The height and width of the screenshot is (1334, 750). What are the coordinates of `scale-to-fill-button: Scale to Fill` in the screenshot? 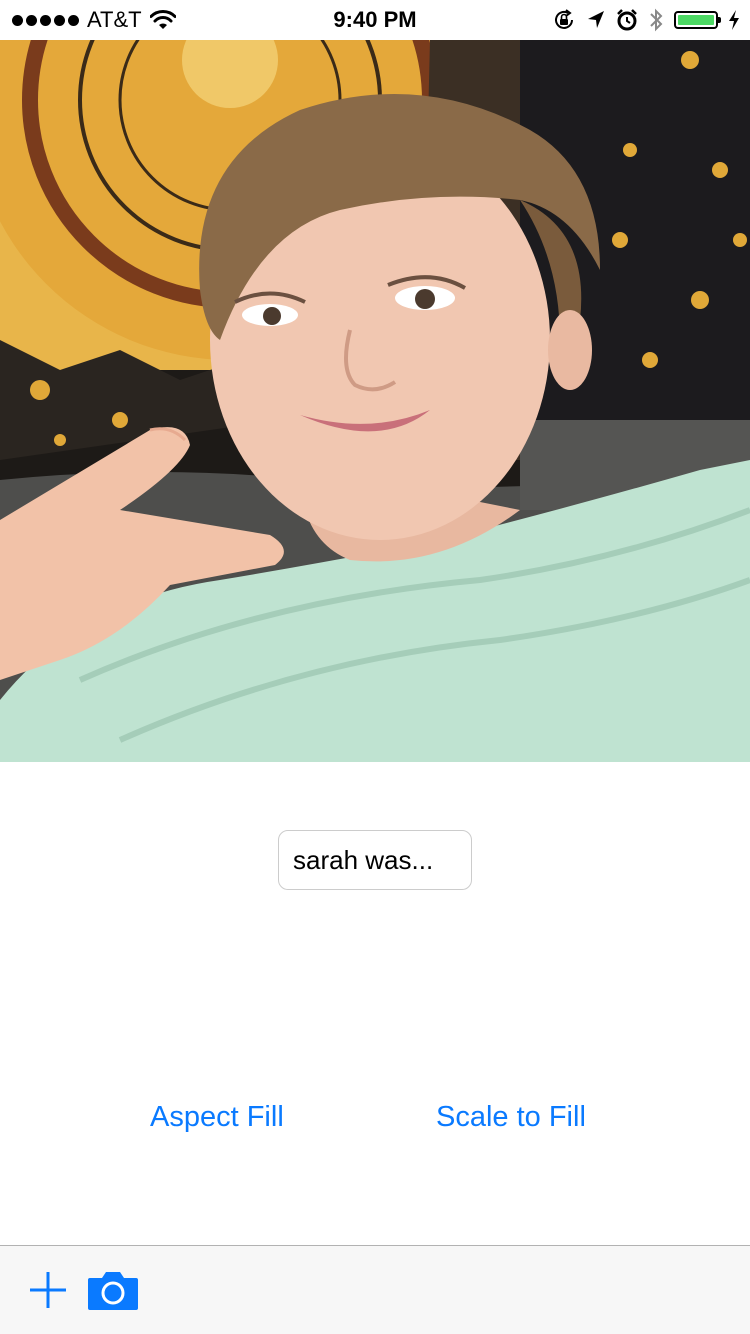 It's located at (511, 1117).